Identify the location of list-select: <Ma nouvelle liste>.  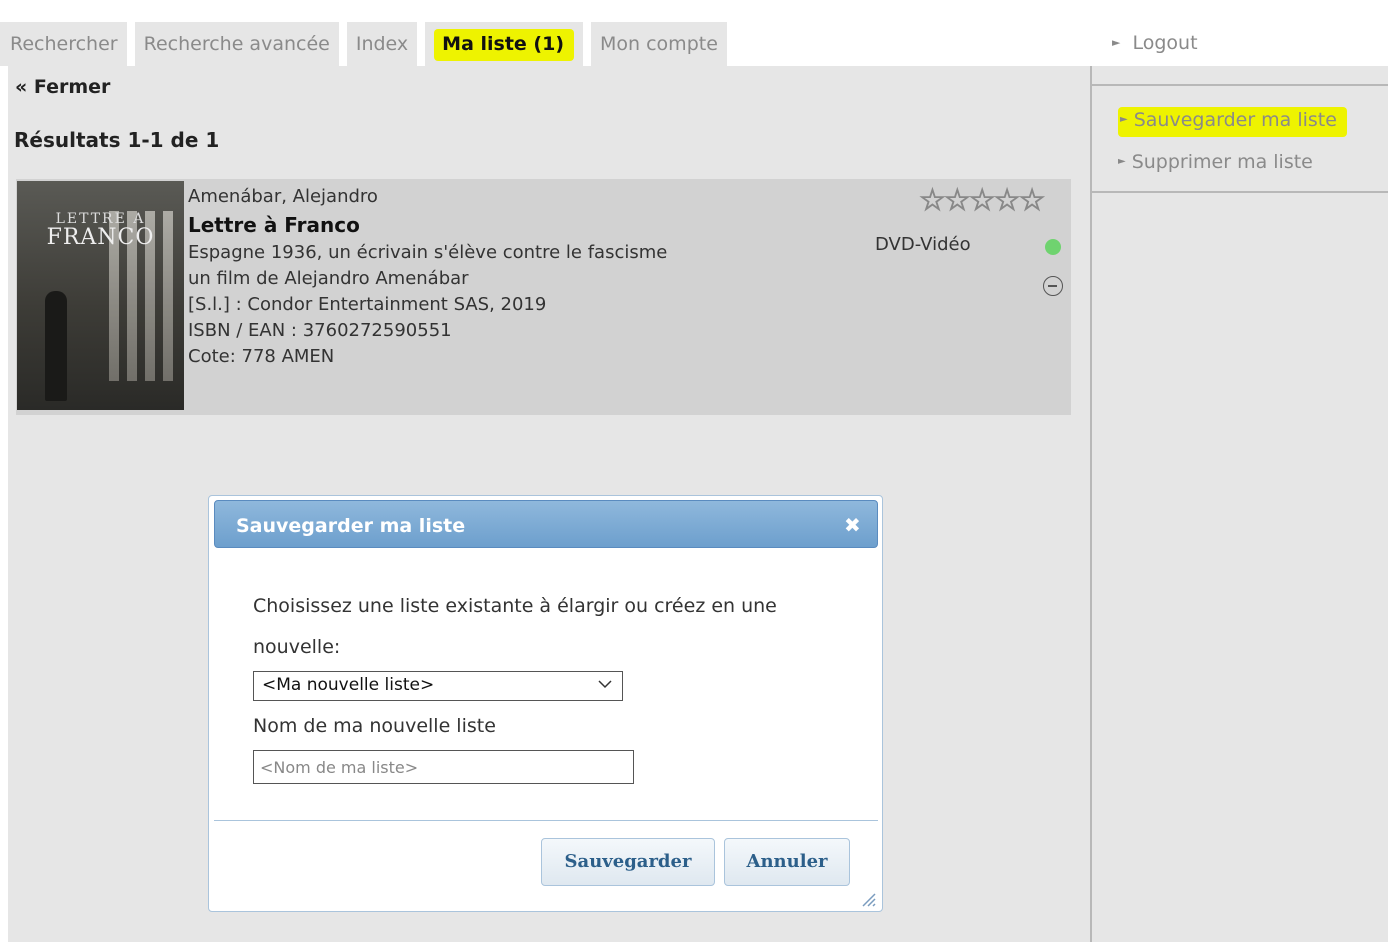
(438, 686).